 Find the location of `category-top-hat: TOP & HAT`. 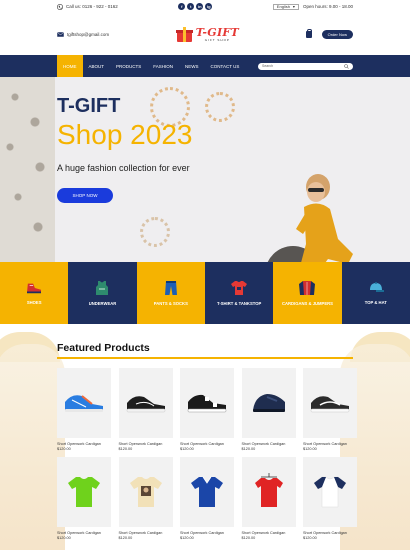

category-top-hat: TOP & HAT is located at coordinates (375, 293).